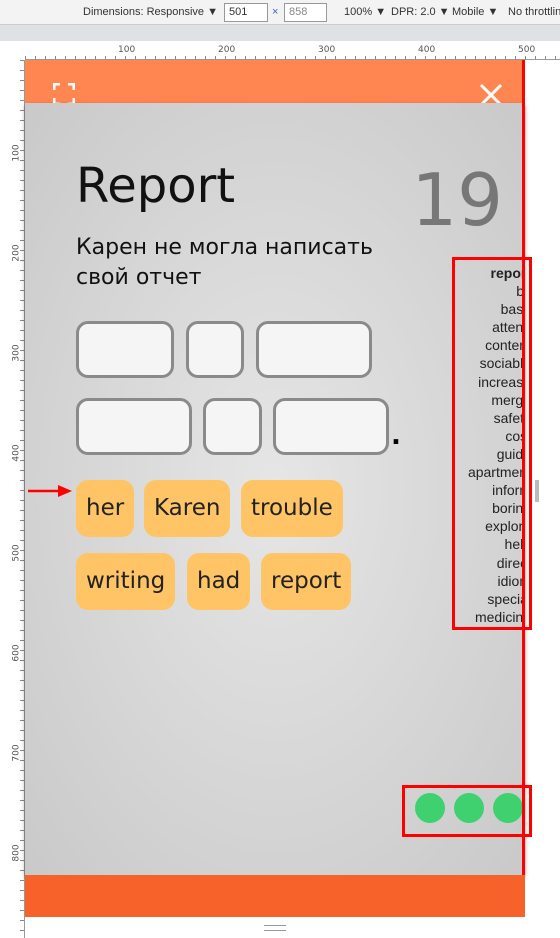  What do you see at coordinates (275, 928) in the screenshot?
I see `bottom-resize-handle` at bounding box center [275, 928].